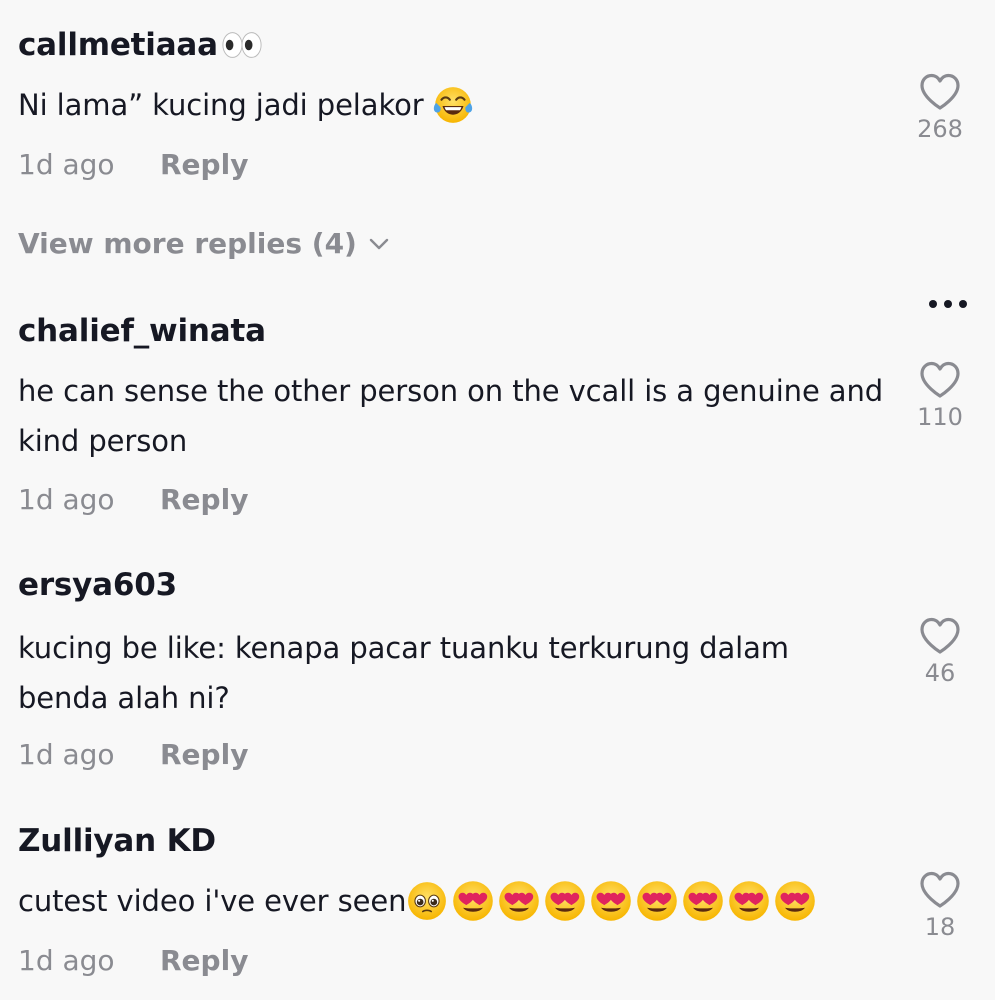  Describe the element at coordinates (427, 901) in the screenshot. I see `pleading-face-emoji` at that location.